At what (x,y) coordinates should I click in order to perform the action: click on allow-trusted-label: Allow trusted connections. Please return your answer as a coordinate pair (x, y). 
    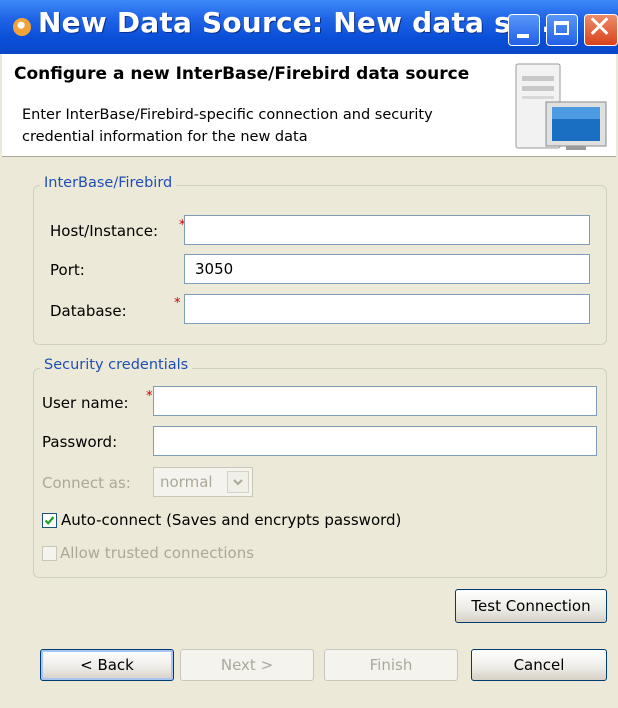
    Looking at the image, I should click on (157, 553).